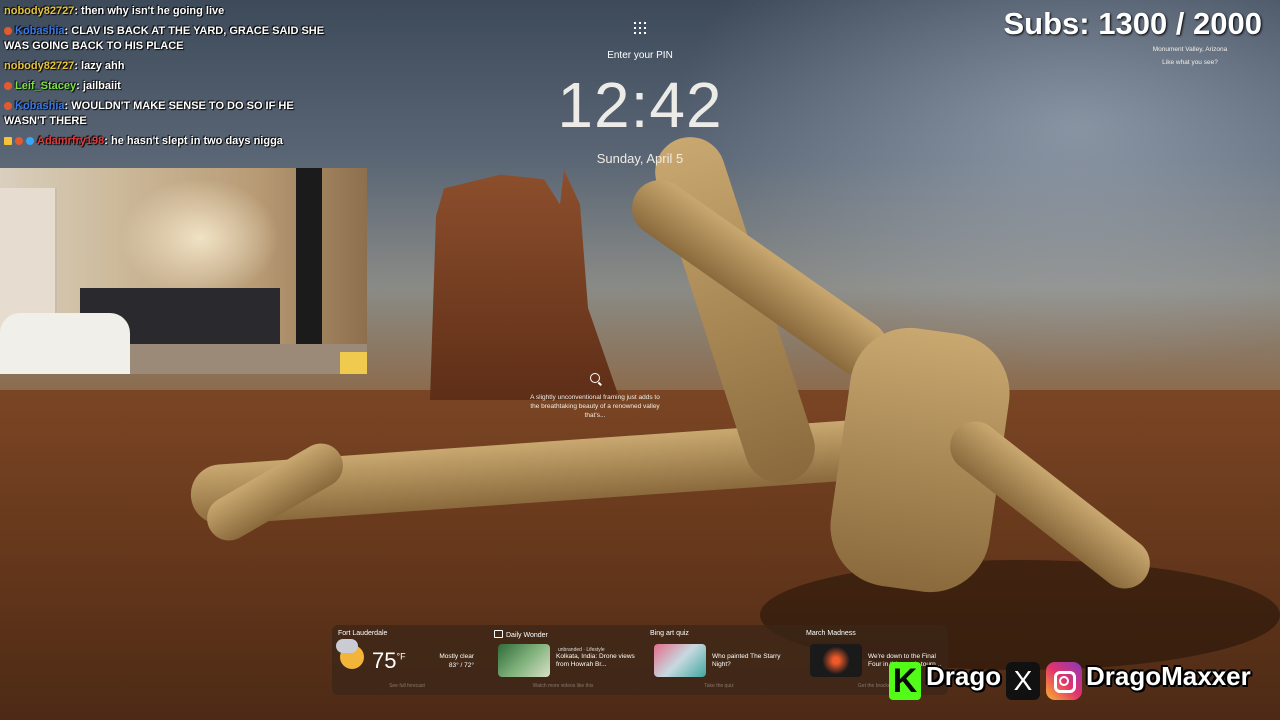 The image size is (1280, 720). I want to click on cam-chair, so click(65, 343).